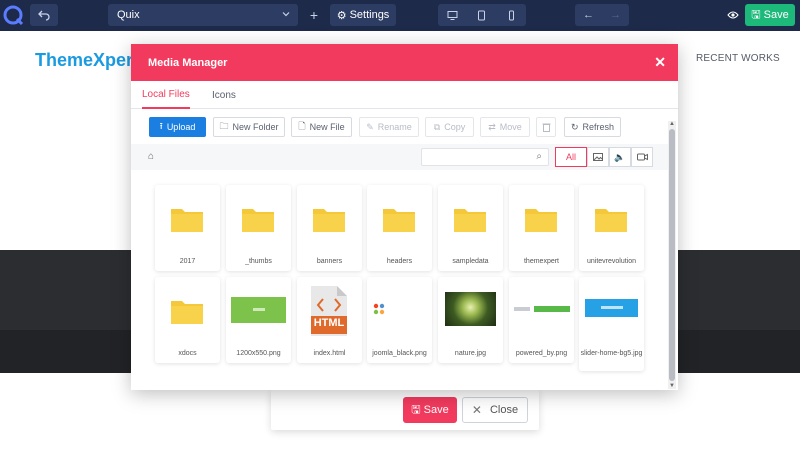 This screenshot has height=459, width=800. What do you see at coordinates (510, 127) in the screenshot?
I see `move-label: Move` at bounding box center [510, 127].